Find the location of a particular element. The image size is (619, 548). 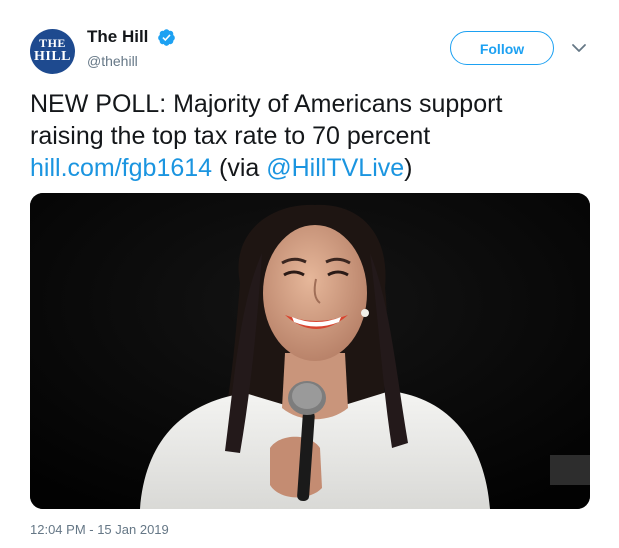

tweet-text-line-2: raising the top tax rate to 70 percent is located at coordinates (230, 136).